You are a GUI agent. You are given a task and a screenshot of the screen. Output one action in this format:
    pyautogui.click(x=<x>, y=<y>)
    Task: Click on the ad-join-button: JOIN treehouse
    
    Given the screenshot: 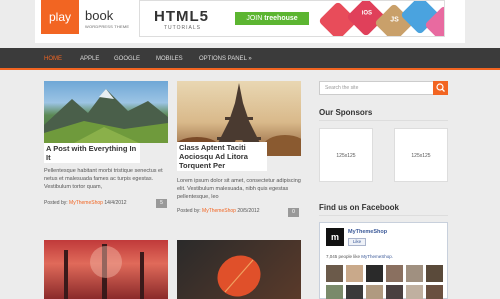 What is the action you would take?
    pyautogui.click(x=272, y=18)
    